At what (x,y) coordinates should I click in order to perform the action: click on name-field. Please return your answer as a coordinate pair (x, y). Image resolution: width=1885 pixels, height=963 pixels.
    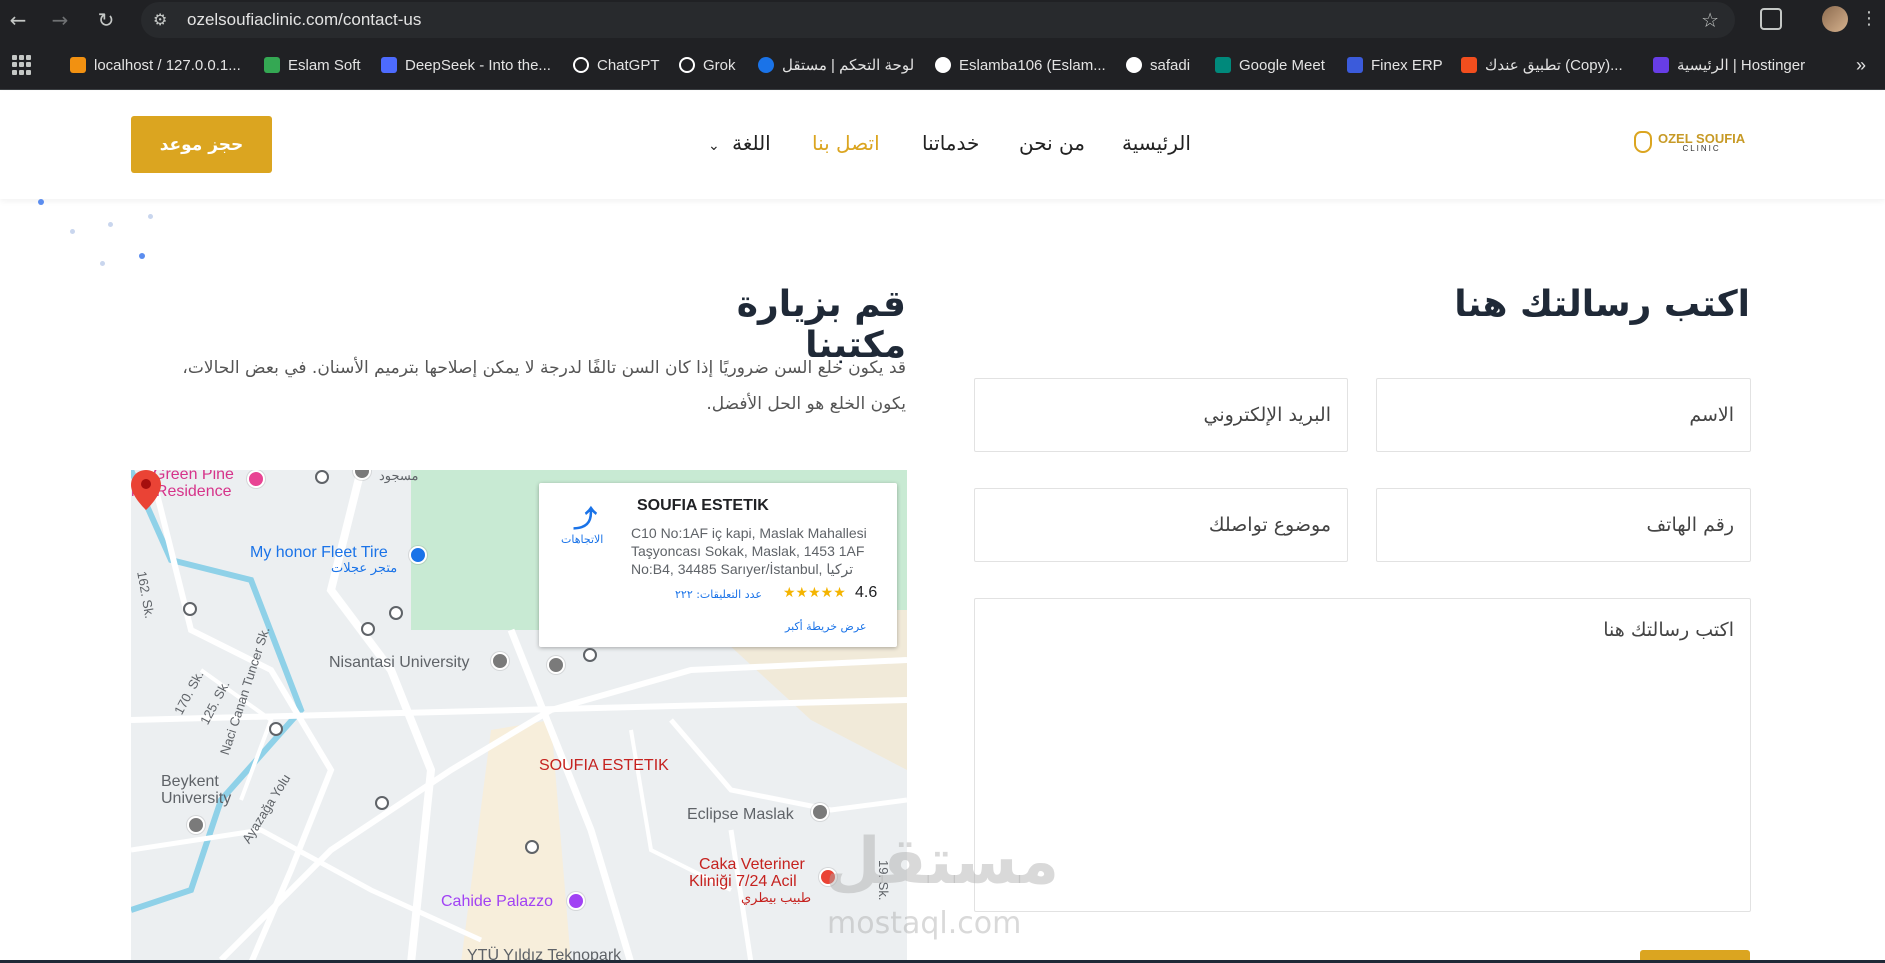
    Looking at the image, I should click on (1563, 415).